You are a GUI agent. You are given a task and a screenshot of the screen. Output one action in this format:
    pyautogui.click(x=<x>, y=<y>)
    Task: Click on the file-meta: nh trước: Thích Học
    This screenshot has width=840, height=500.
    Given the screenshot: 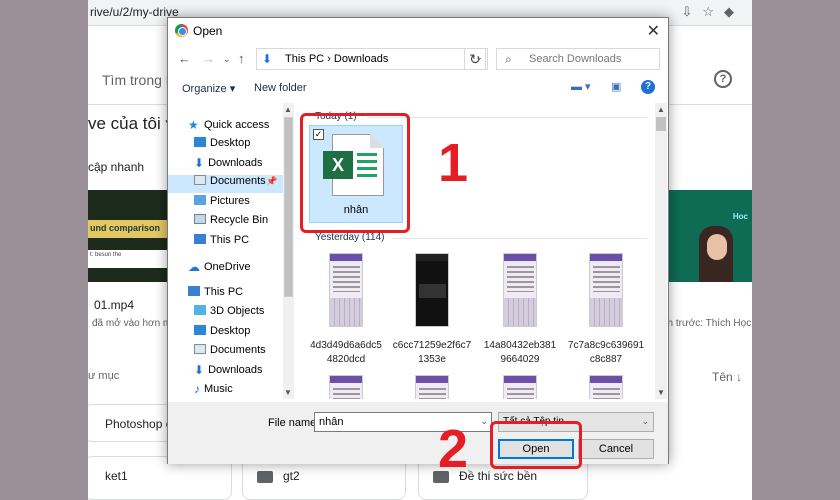 What is the action you would take?
    pyautogui.click(x=707, y=323)
    